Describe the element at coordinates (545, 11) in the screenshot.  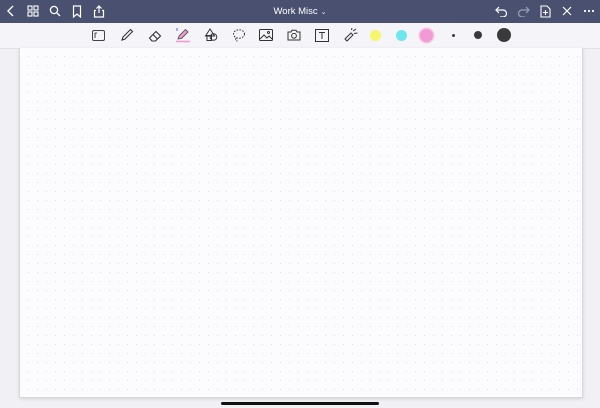
I see `add-page-icon` at that location.